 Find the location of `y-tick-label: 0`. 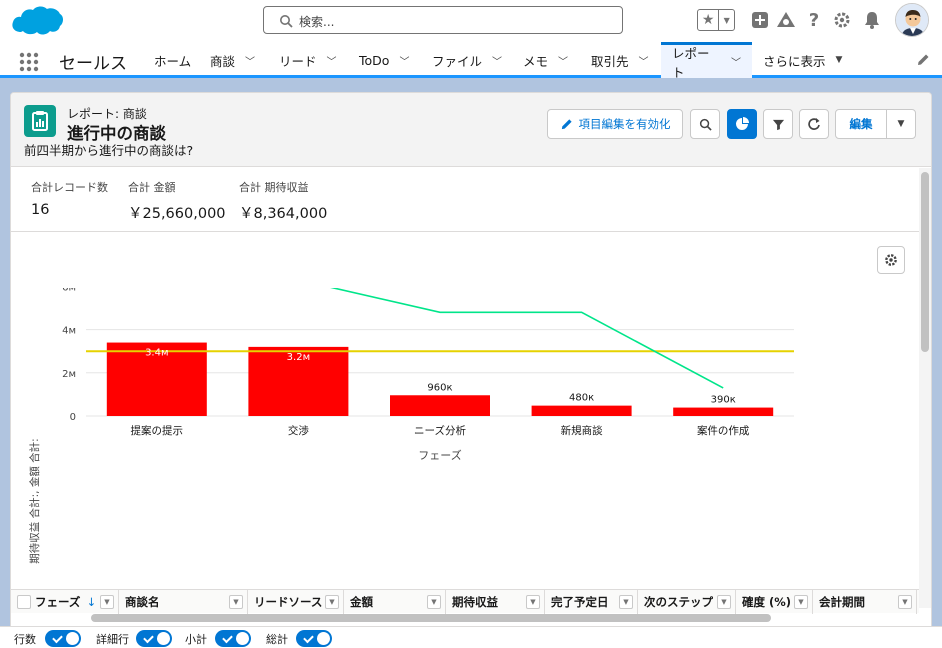

y-tick-label: 0 is located at coordinates (73, 417).